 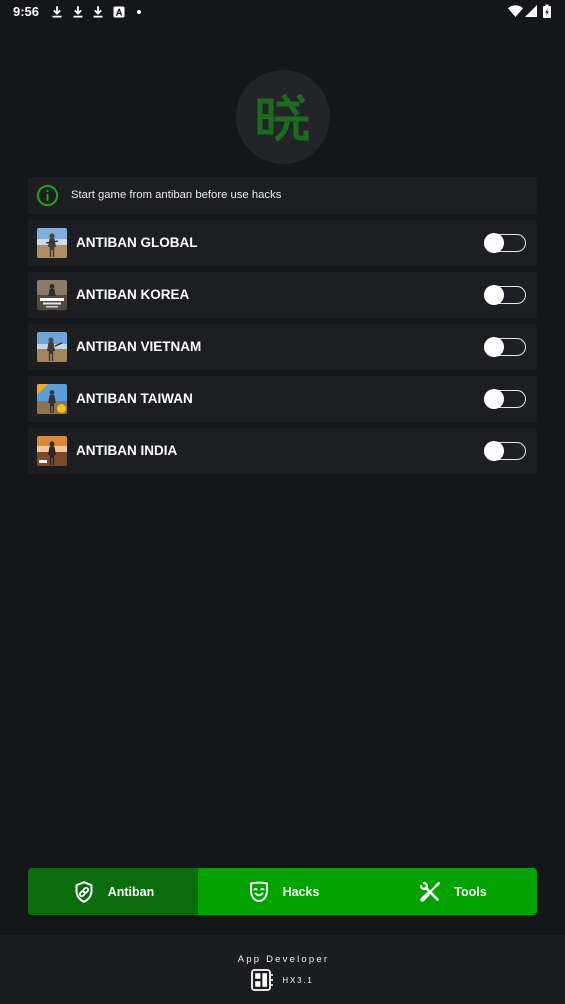 What do you see at coordinates (430, 892) in the screenshot?
I see `tools-icon` at bounding box center [430, 892].